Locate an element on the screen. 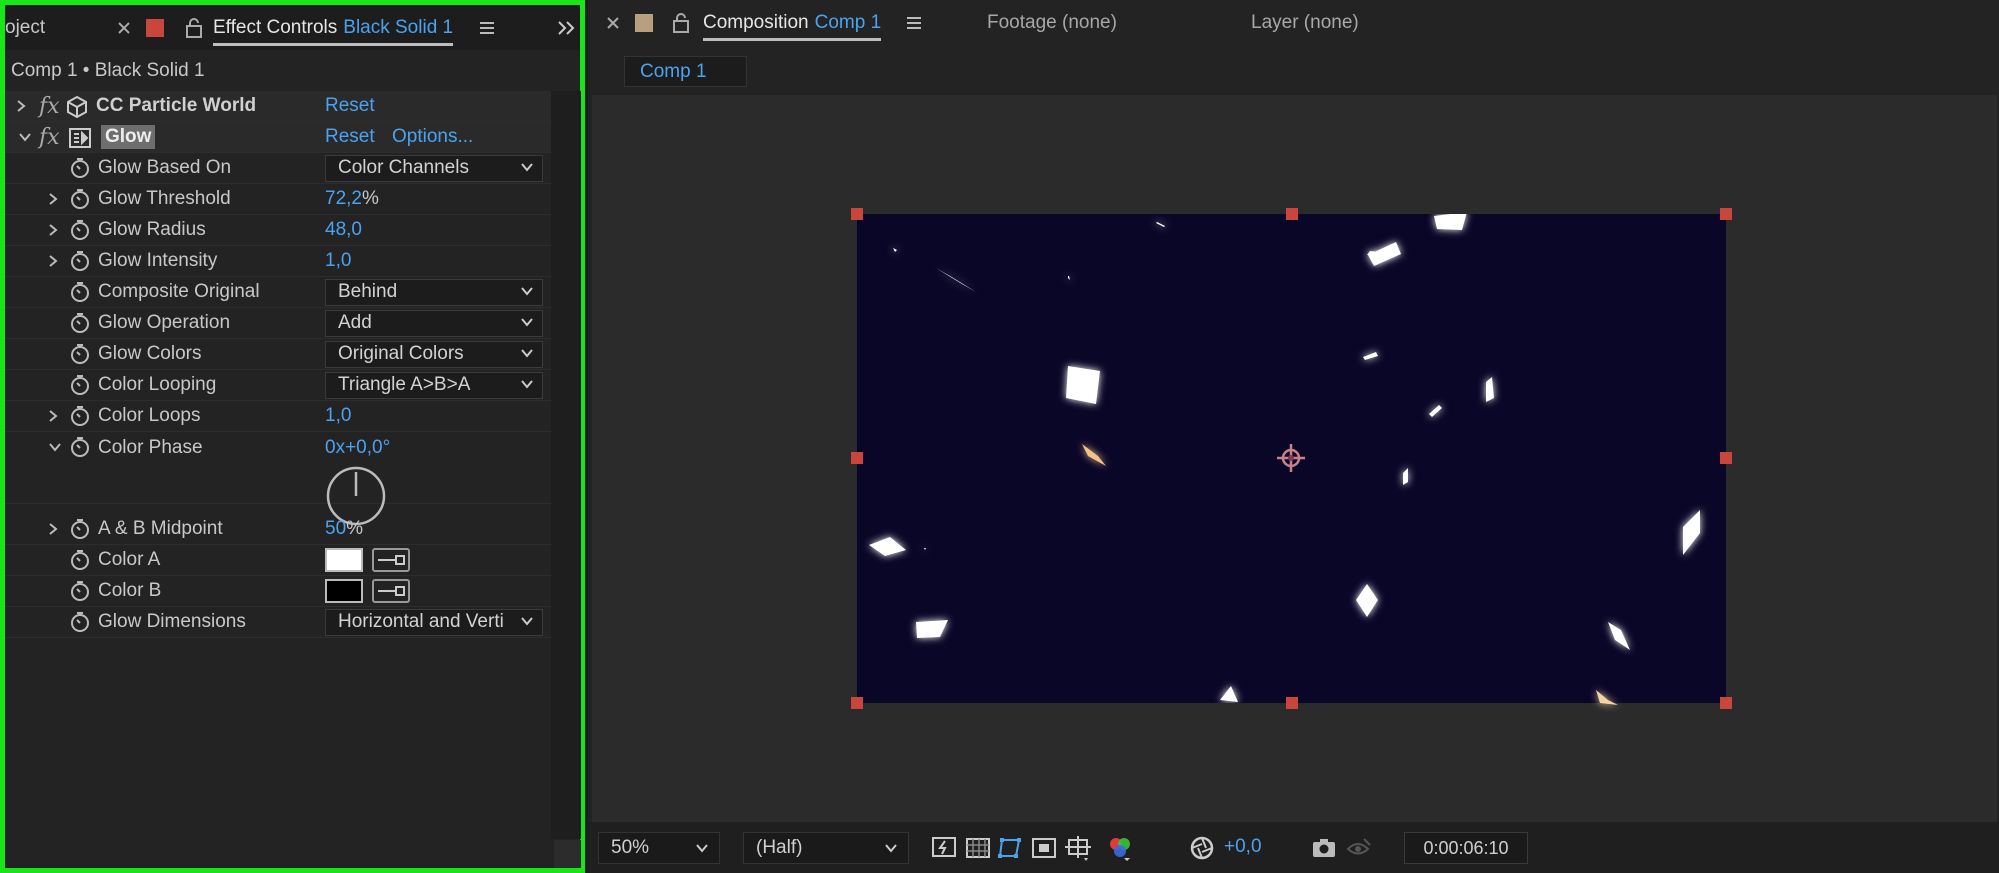 Image resolution: width=1999 pixels, height=873 pixels. glow-threshold-value: 72,2% is located at coordinates (352, 199).